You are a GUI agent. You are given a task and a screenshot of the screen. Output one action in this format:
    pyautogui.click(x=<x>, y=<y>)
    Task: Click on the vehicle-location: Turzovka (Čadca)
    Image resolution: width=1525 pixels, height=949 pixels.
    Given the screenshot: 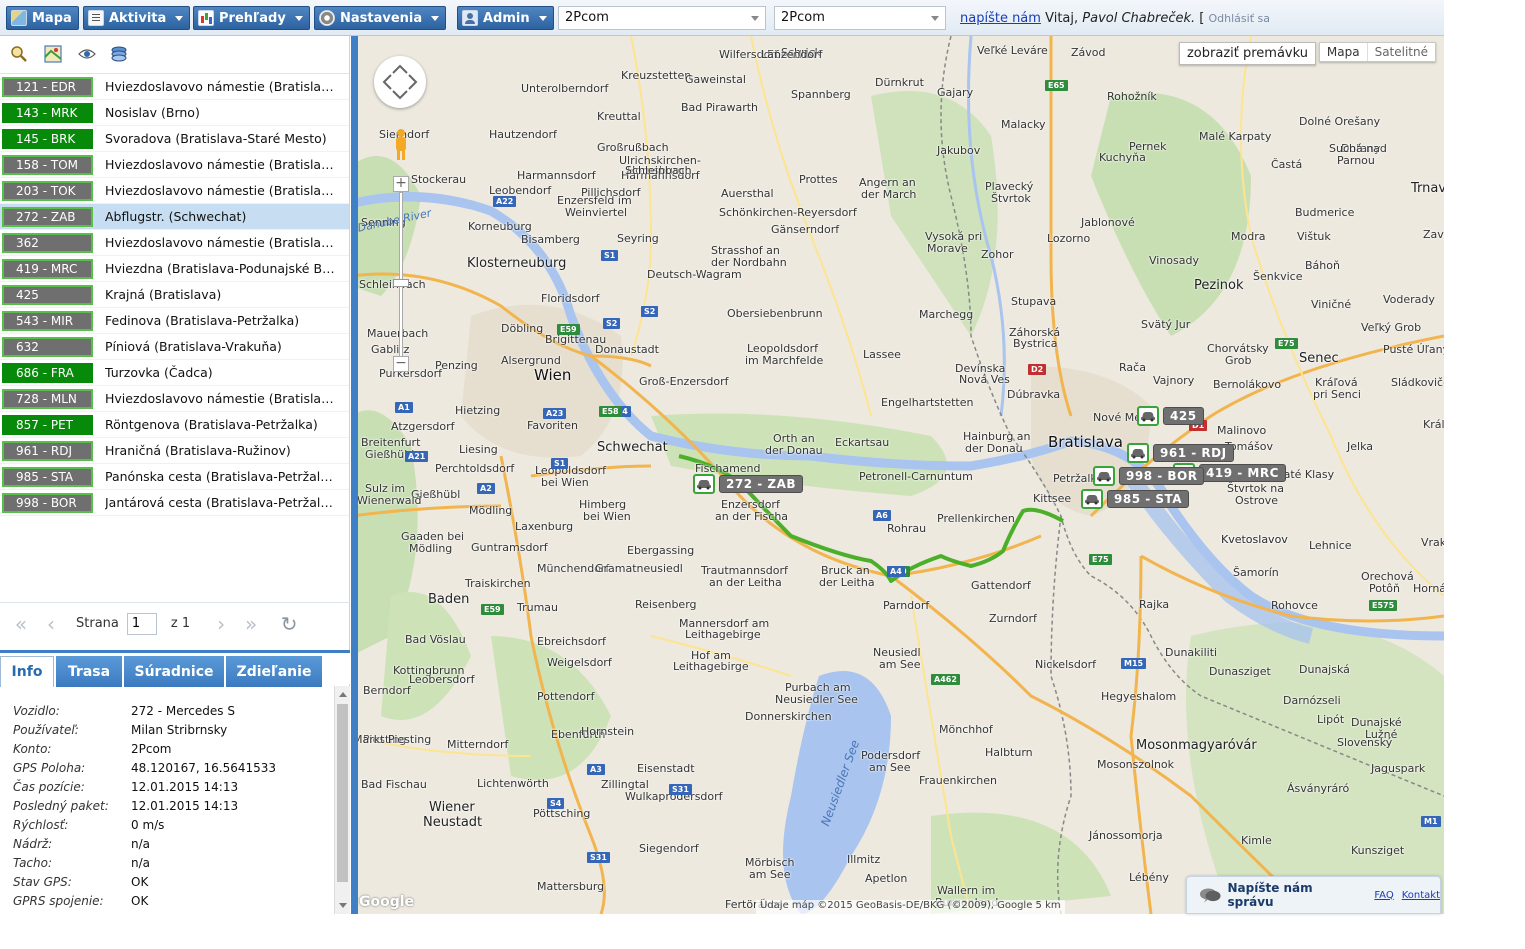 What is the action you would take?
    pyautogui.click(x=159, y=372)
    